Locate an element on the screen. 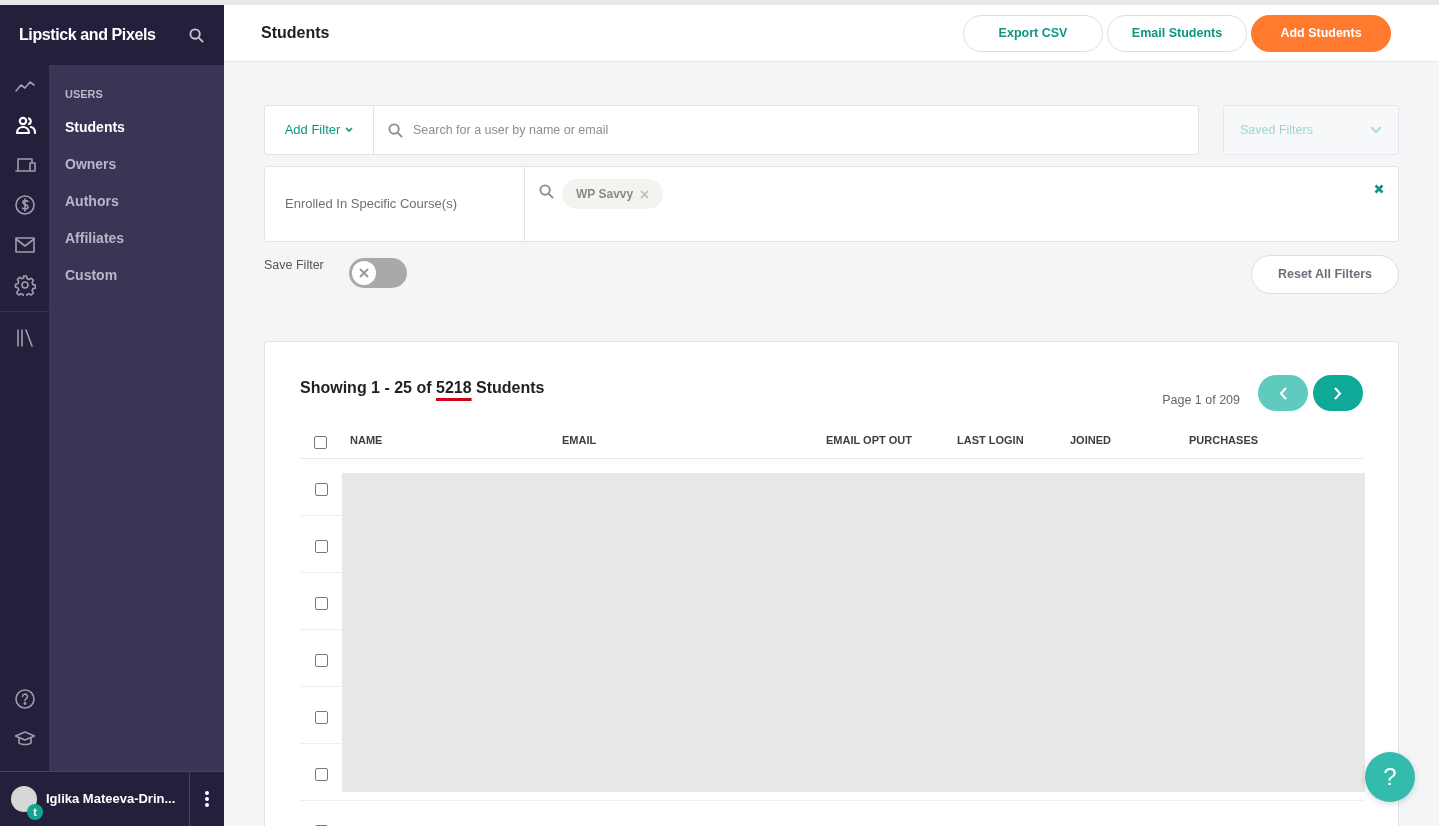 This screenshot has width=1439, height=826. dollar-circle-icon is located at coordinates (24, 205).